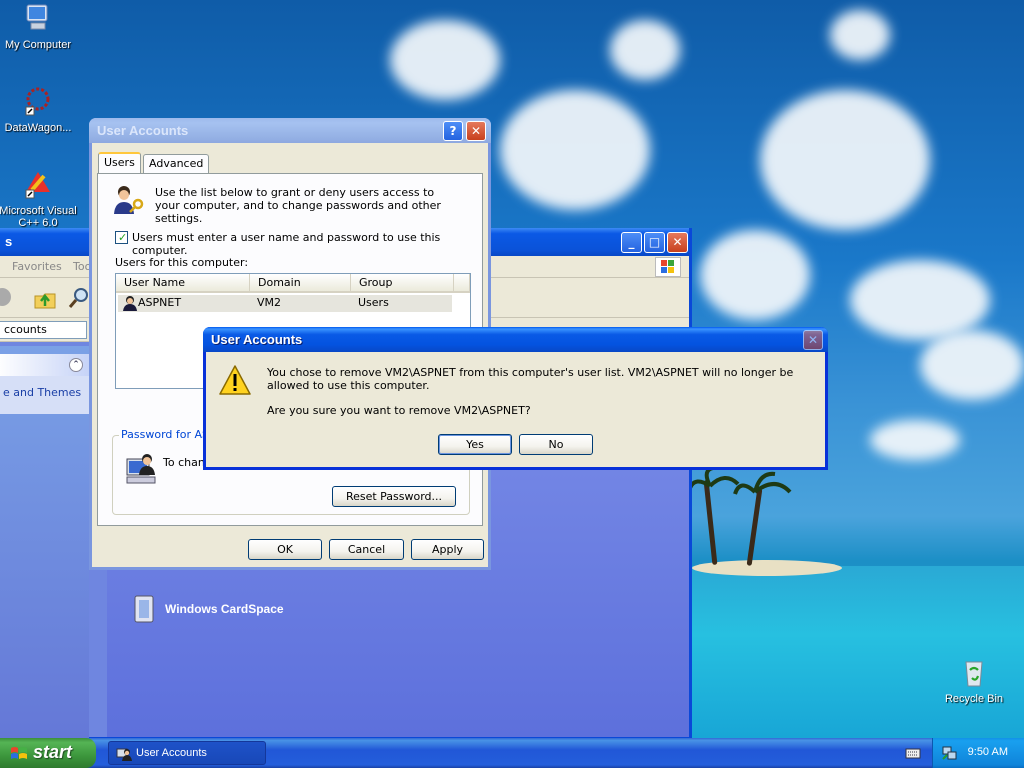  Describe the element at coordinates (402, 283) in the screenshot. I see `column-header-group: Group` at that location.